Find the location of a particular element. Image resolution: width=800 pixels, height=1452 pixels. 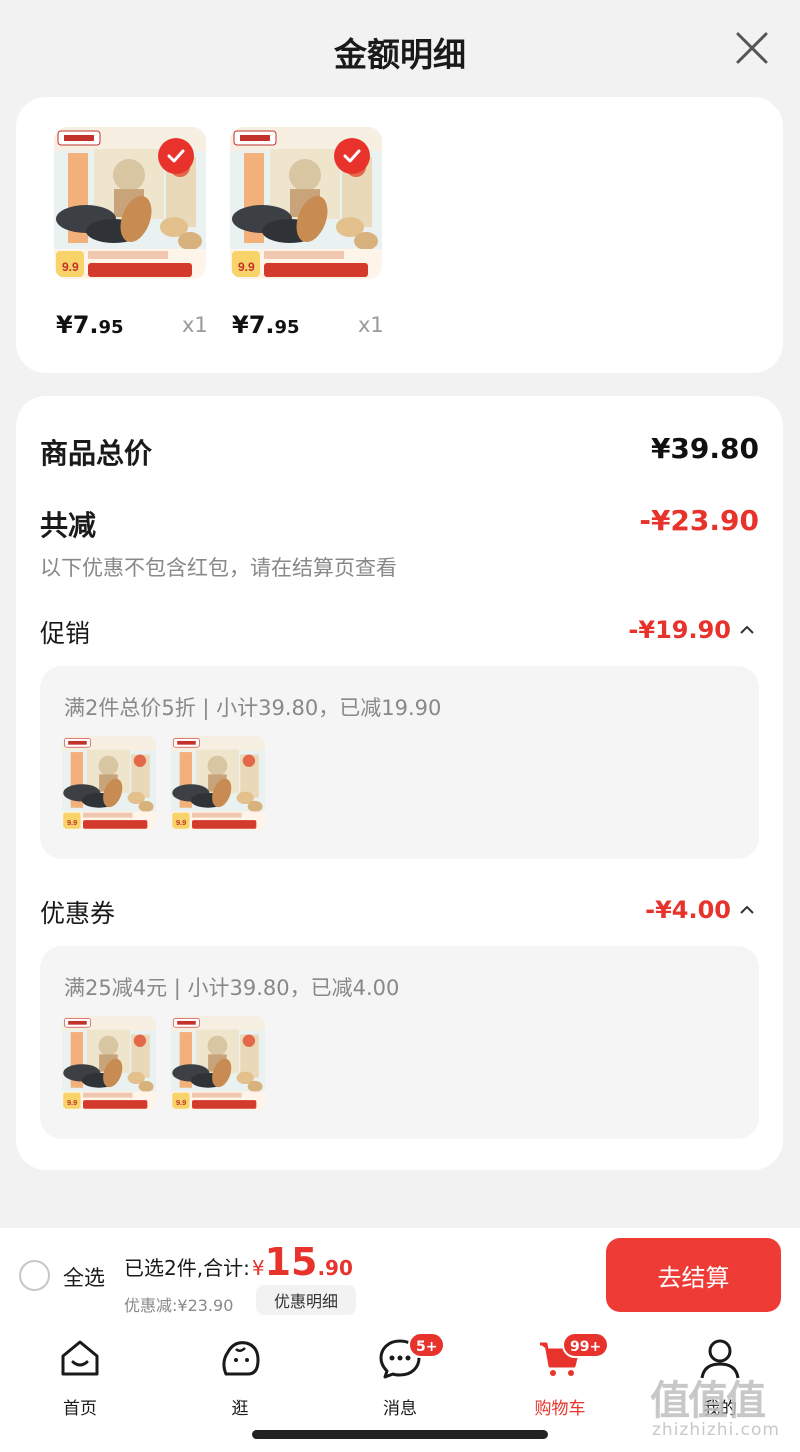

coupon-desc: 满25减4元 | 小计39.80，已减4.00 is located at coordinates (232, 988).